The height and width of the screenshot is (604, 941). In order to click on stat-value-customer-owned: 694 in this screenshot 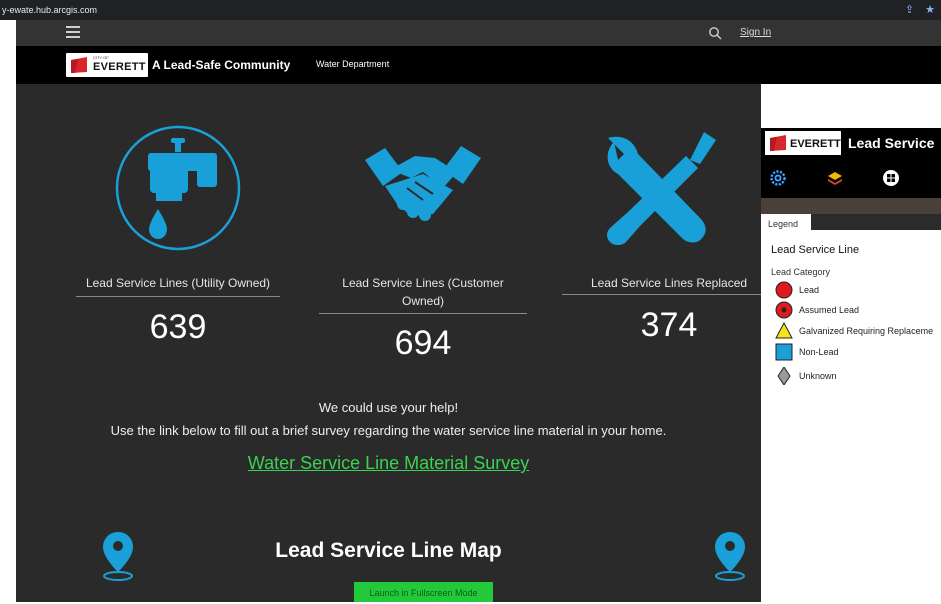, I will do `click(423, 343)`.